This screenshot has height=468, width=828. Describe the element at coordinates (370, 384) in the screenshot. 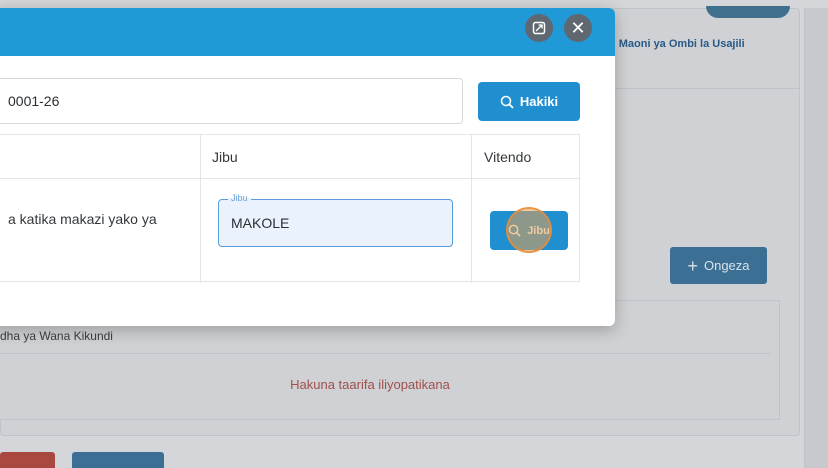

I see `empty-message: Hakuna taarifa iliyopatikana` at that location.